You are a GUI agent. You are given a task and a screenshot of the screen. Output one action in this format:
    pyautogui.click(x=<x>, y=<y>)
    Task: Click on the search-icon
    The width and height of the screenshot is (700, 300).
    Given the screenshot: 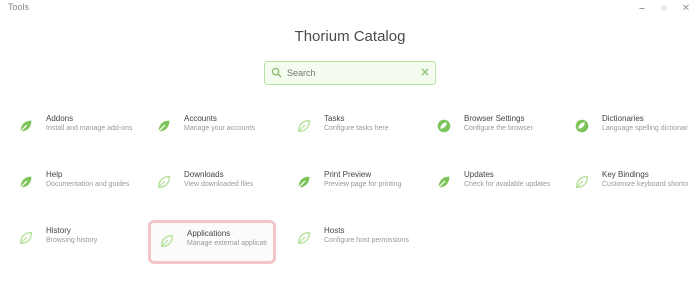 What is the action you would take?
    pyautogui.click(x=277, y=73)
    